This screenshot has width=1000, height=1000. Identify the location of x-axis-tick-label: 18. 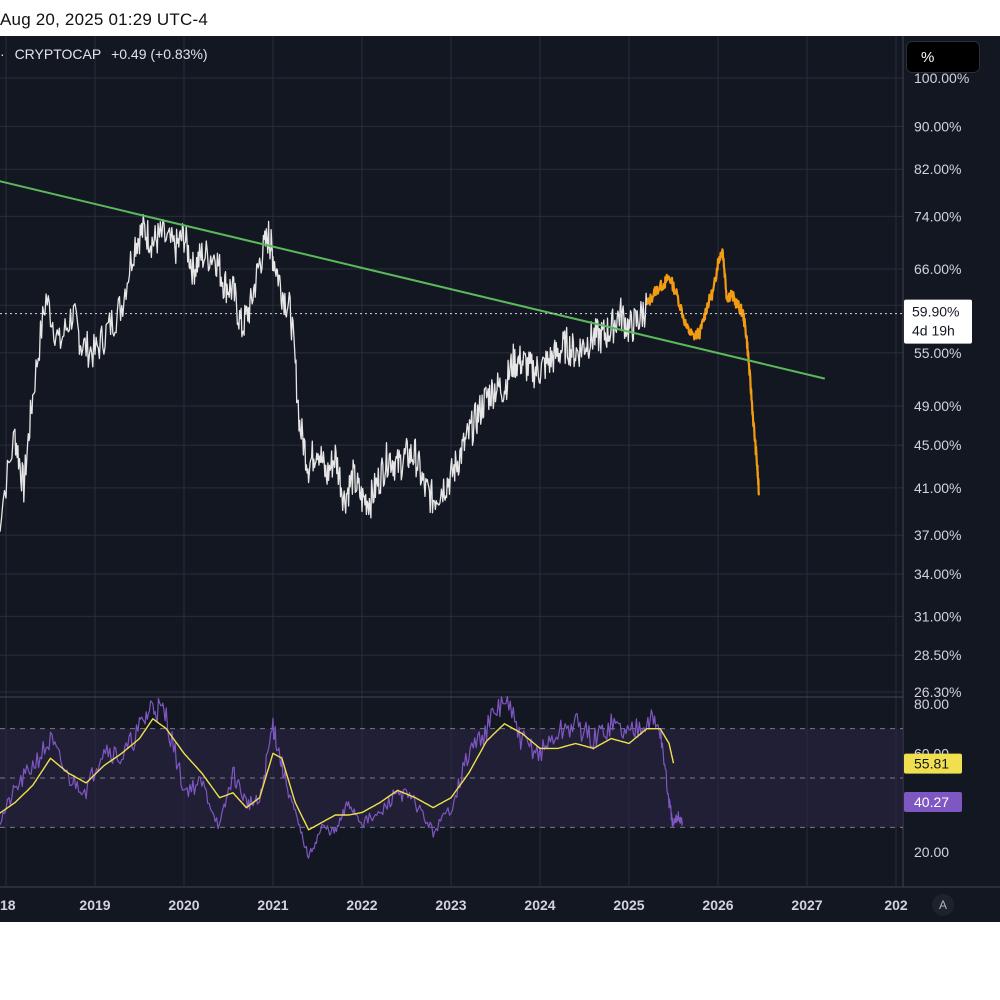
(8, 905).